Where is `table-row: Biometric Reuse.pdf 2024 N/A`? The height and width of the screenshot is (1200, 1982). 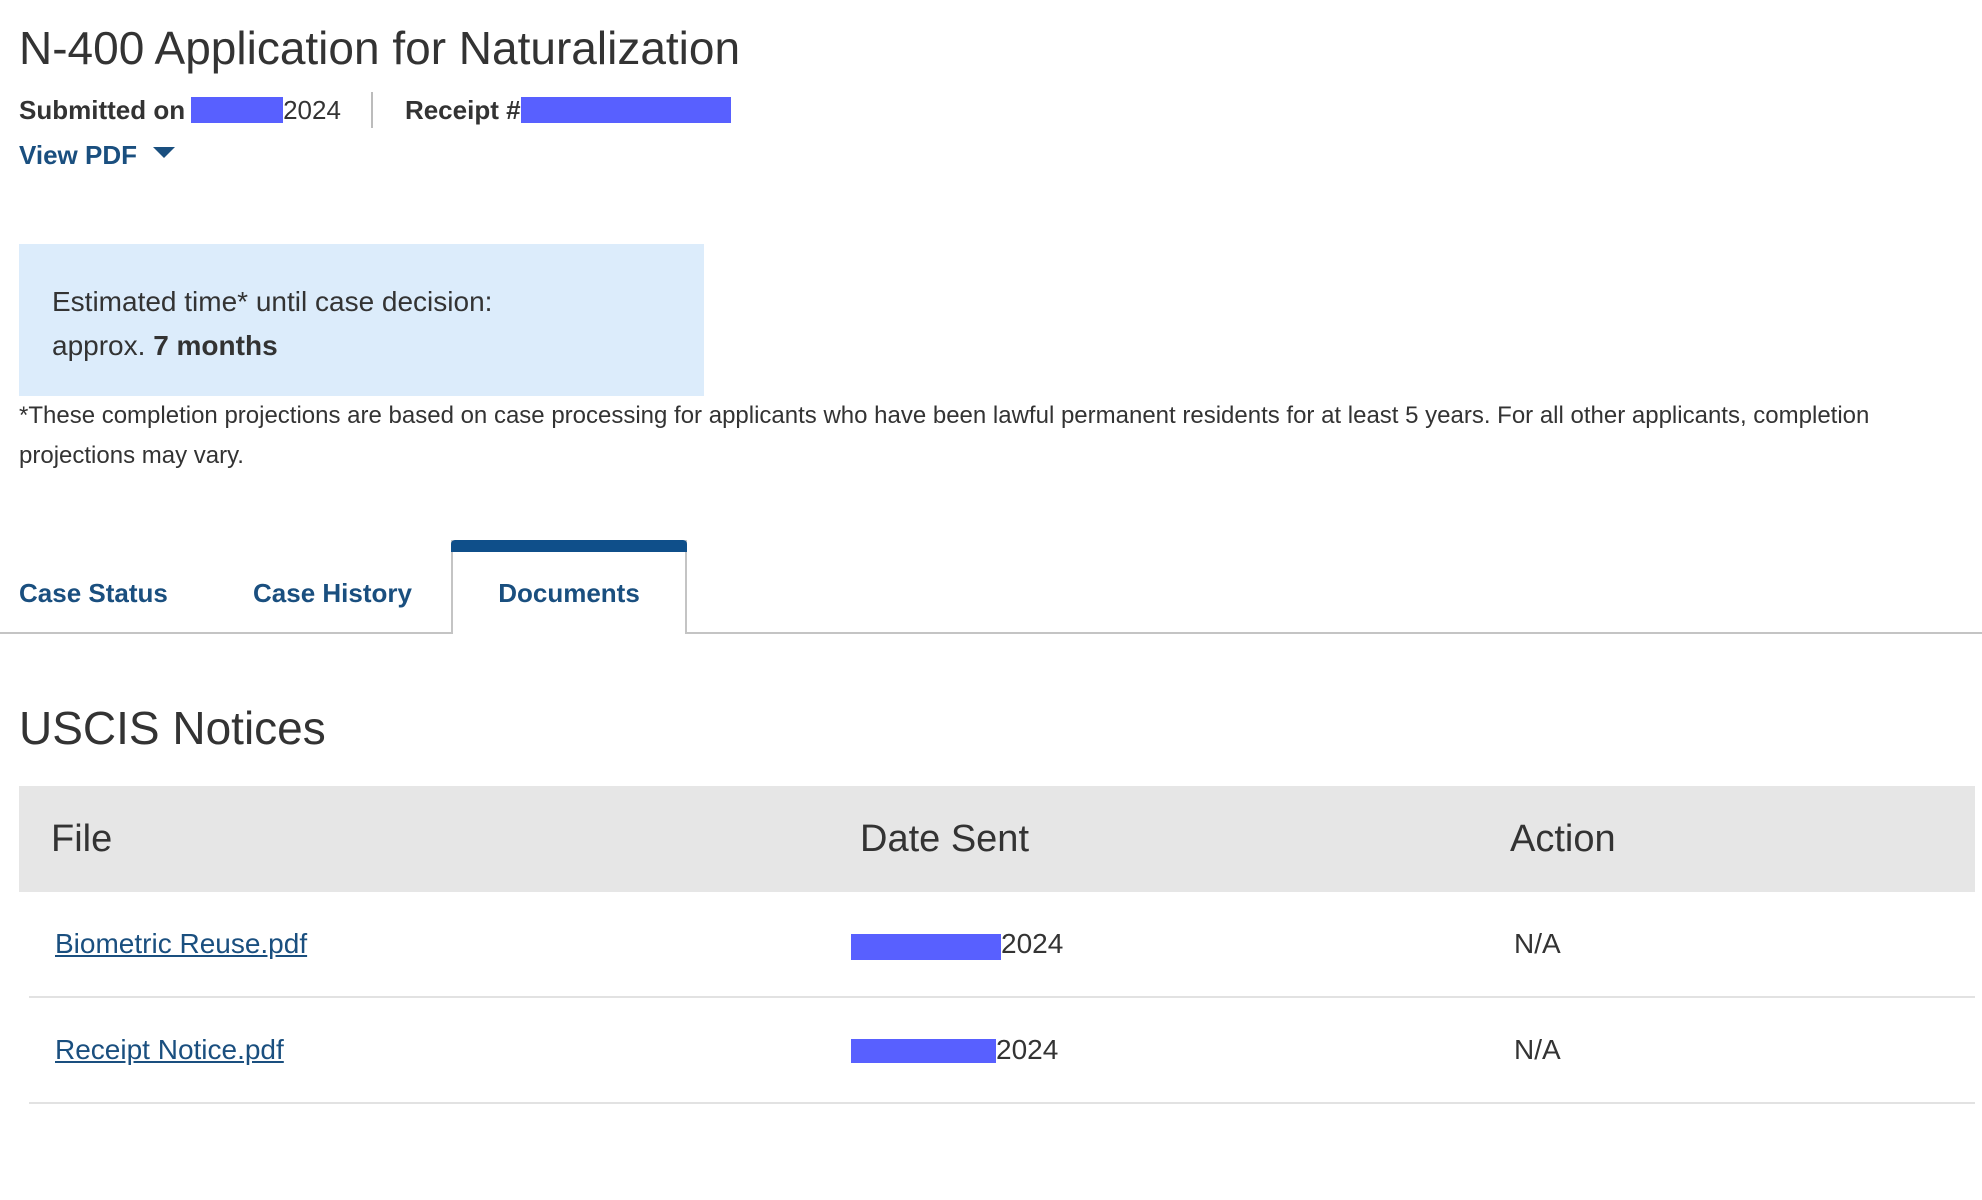 table-row: Biometric Reuse.pdf 2024 N/A is located at coordinates (1002, 945).